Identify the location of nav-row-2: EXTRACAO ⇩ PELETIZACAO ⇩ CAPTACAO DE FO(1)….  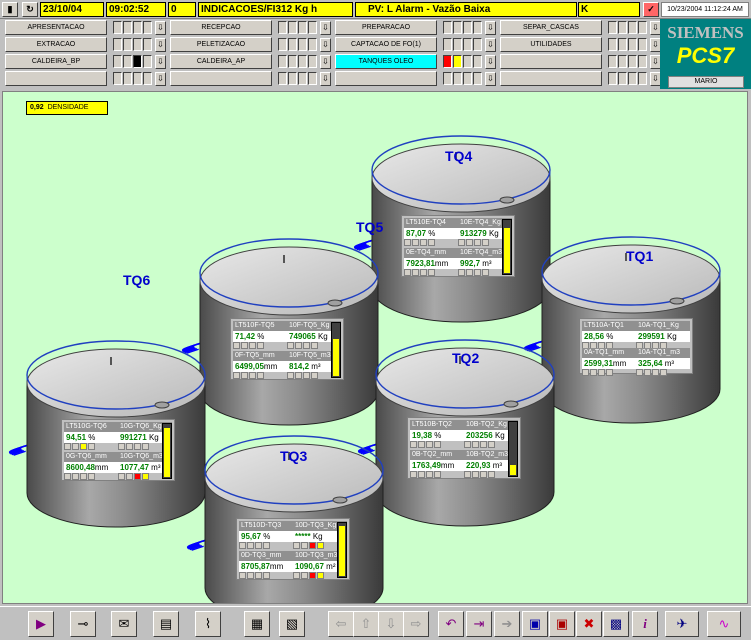
(330, 45).